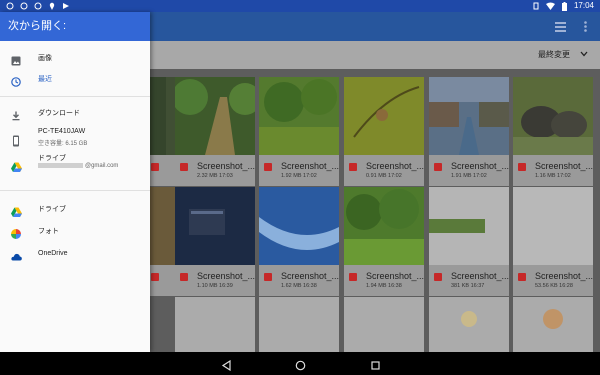  Describe the element at coordinates (299, 286) in the screenshot. I see `file-meta: 1.62 MB 16:38` at that location.